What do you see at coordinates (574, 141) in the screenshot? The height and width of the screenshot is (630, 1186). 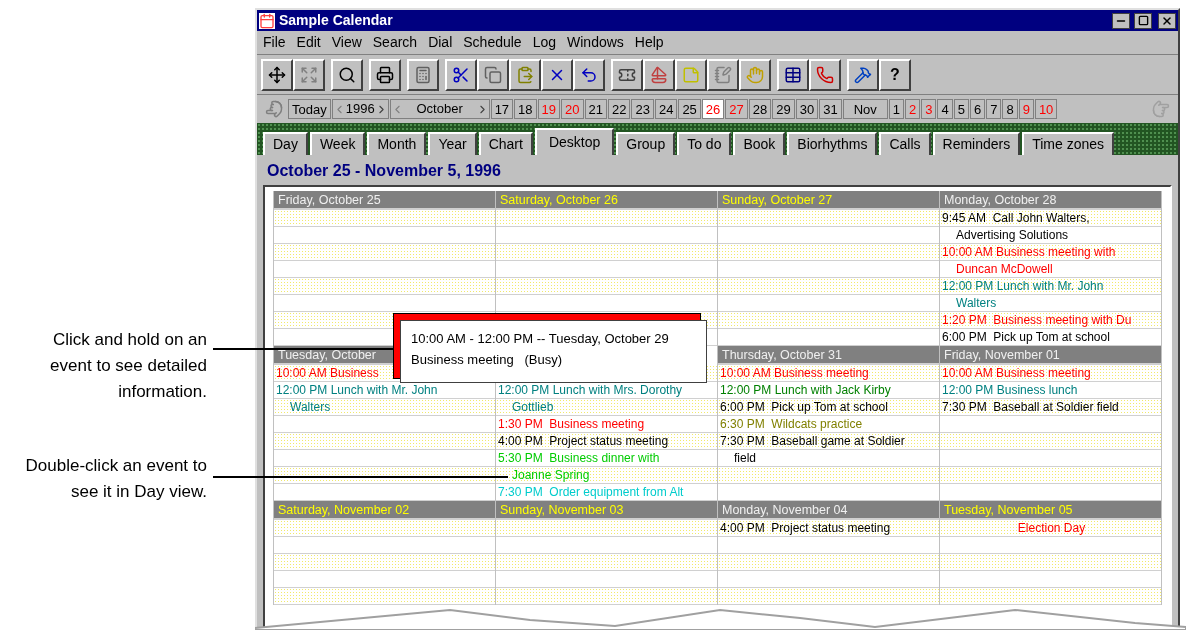 I see `view-tab: Desktop` at bounding box center [574, 141].